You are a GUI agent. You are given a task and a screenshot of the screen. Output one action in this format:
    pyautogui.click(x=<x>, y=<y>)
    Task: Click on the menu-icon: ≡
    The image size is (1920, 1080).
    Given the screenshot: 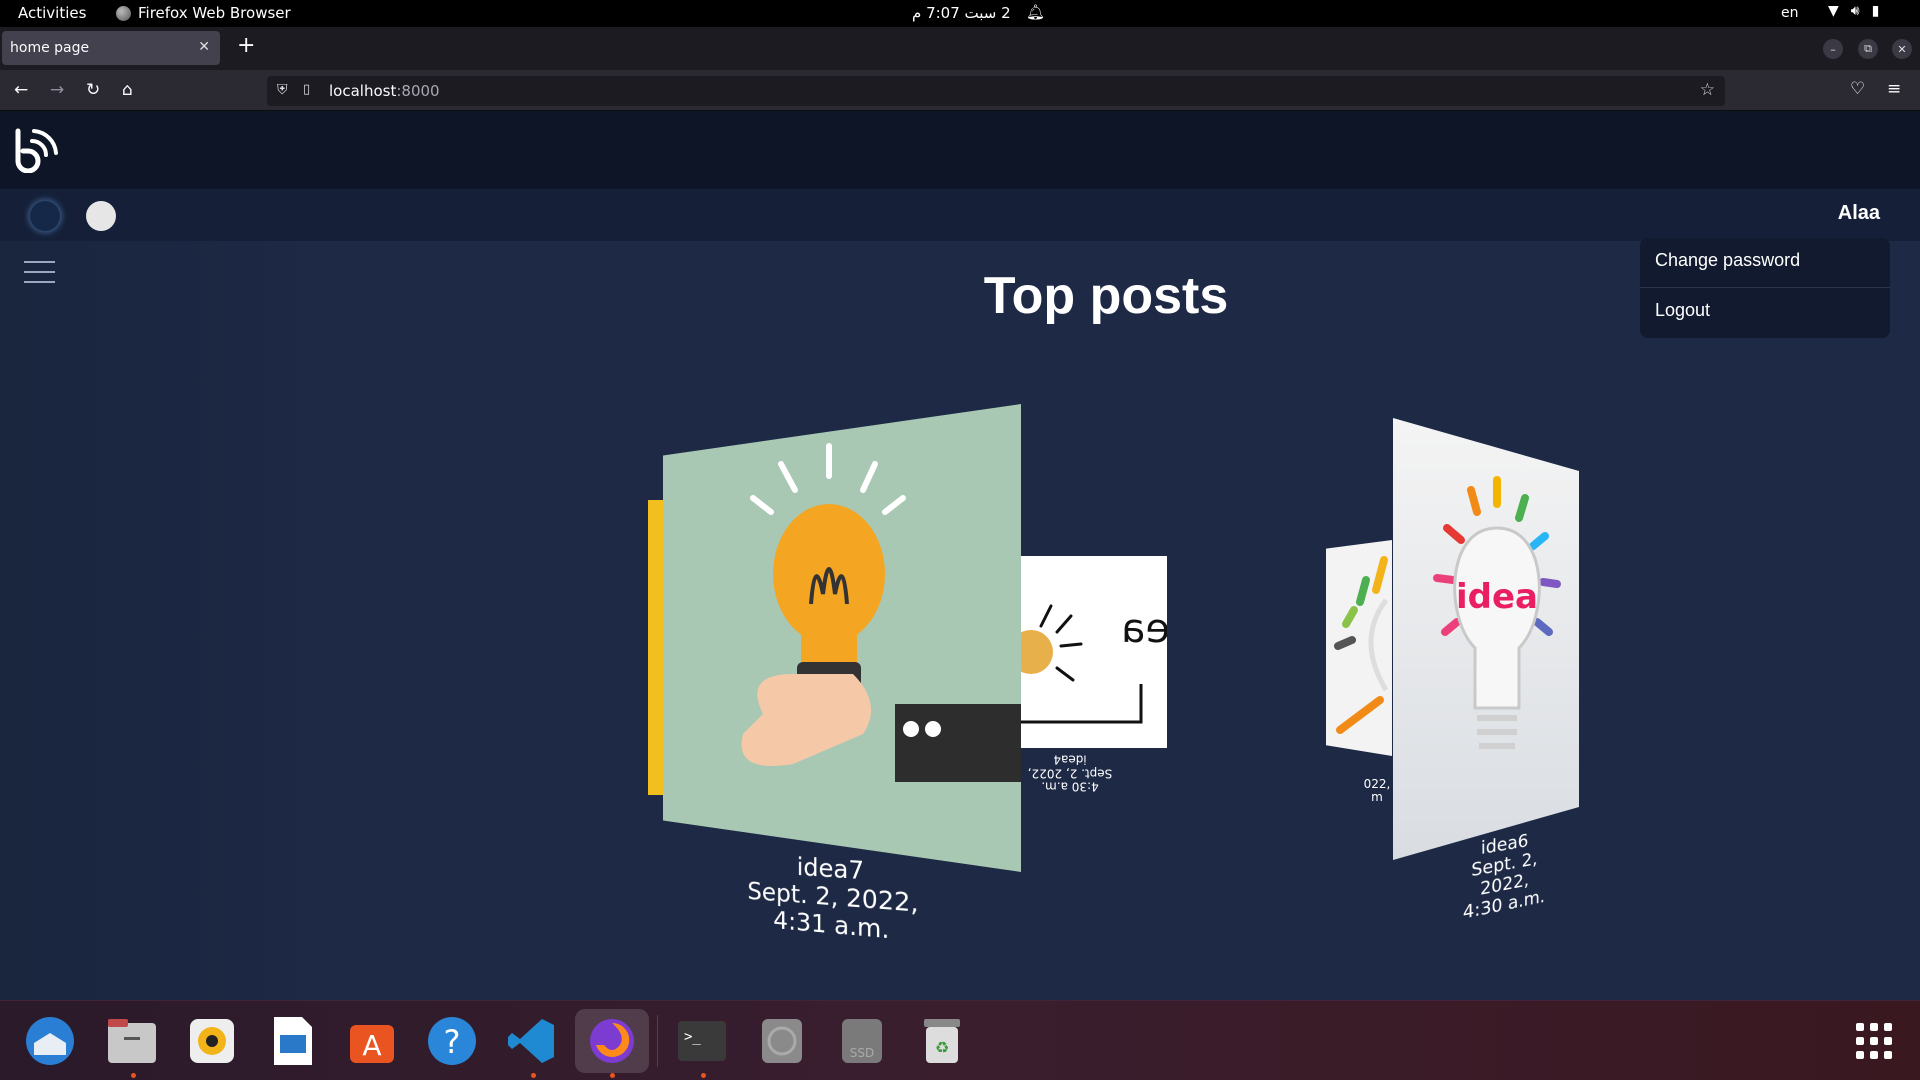 What is the action you would take?
    pyautogui.click(x=1894, y=89)
    